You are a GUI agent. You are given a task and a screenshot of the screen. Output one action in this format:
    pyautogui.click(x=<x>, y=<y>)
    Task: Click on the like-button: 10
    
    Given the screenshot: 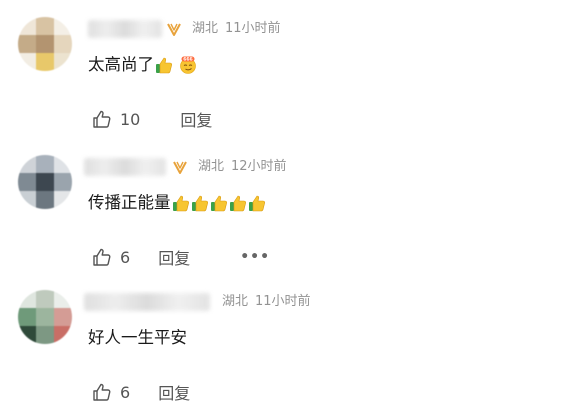 What is the action you would take?
    pyautogui.click(x=116, y=119)
    